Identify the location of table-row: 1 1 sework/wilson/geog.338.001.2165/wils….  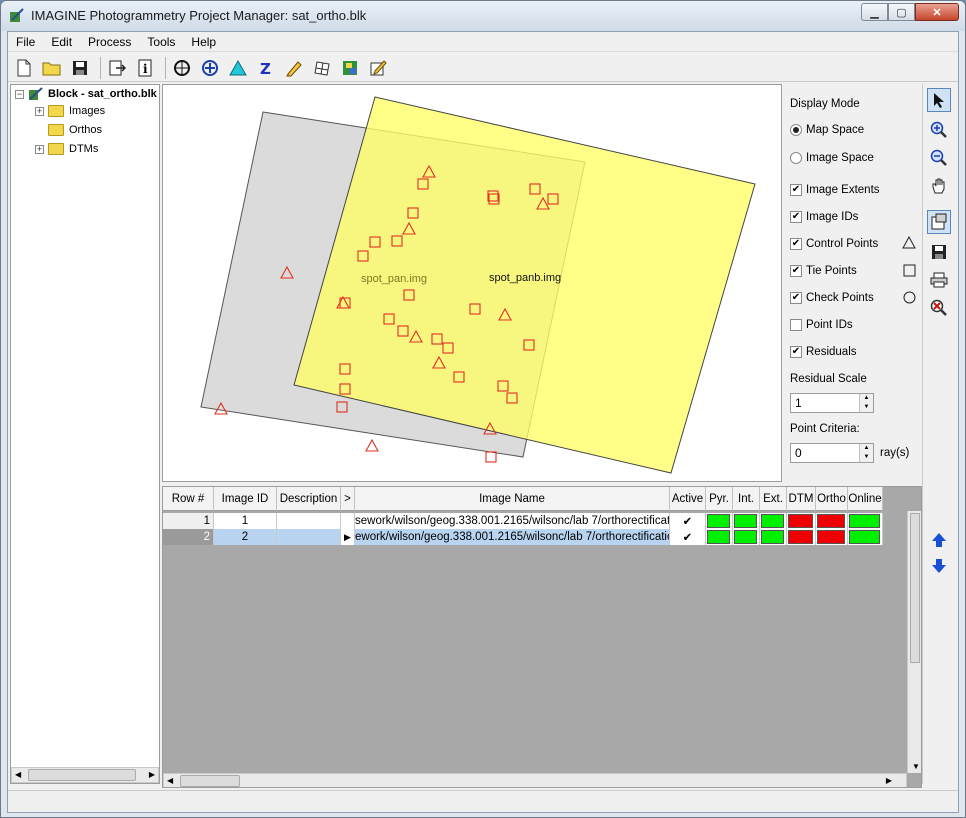
(523, 521).